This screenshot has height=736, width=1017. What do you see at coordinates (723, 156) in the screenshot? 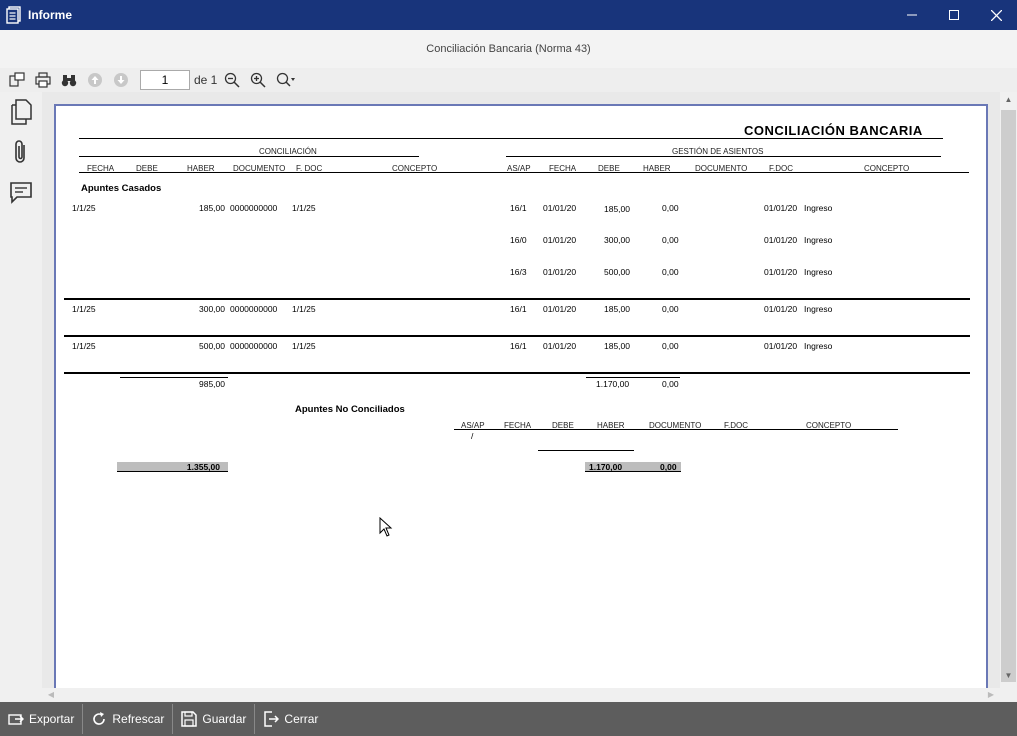
I see `section-rule-right` at bounding box center [723, 156].